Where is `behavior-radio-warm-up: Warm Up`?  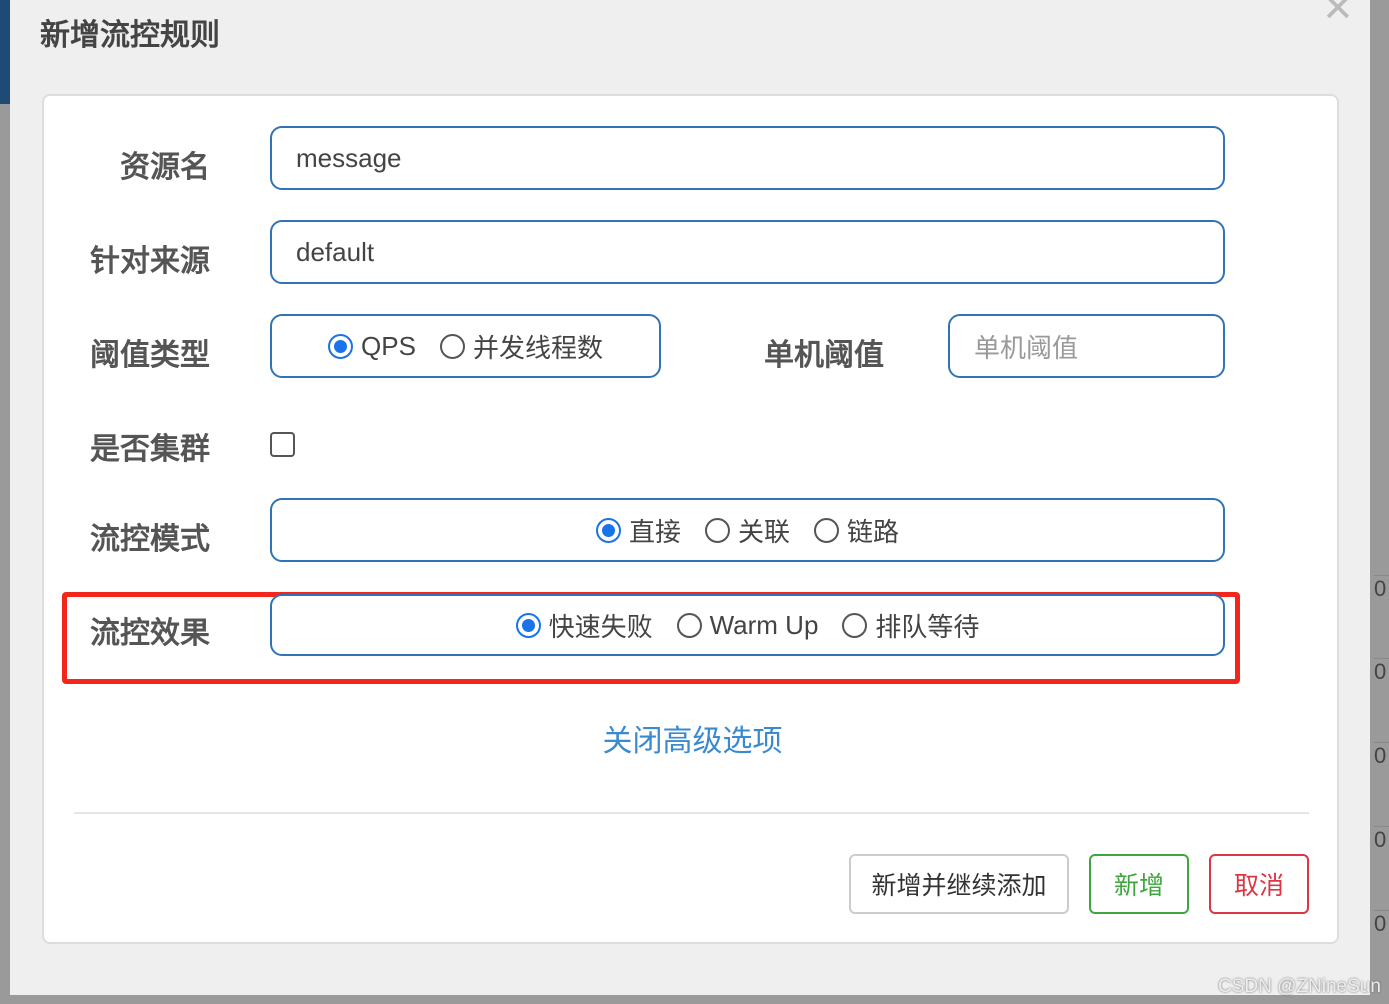
behavior-radio-warm-up: Warm Up is located at coordinates (747, 625).